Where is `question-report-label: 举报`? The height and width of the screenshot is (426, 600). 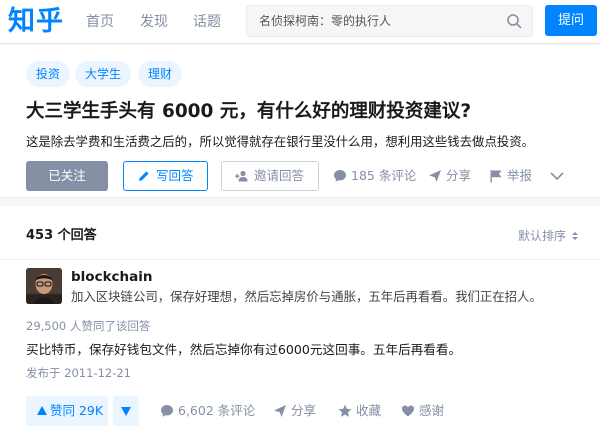 question-report-label: 举报 is located at coordinates (520, 175).